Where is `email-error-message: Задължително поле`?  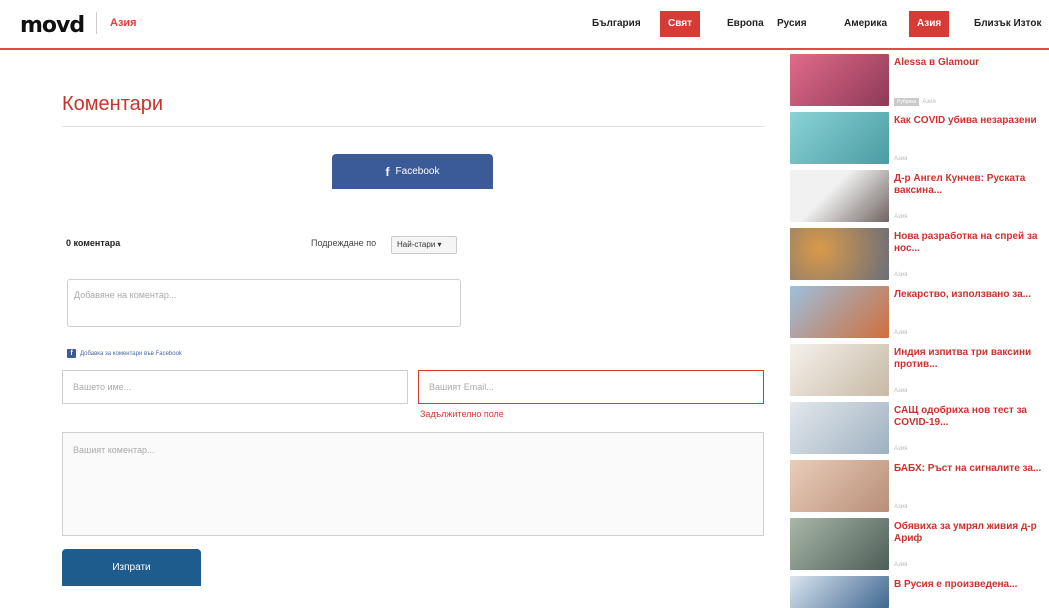
email-error-message: Задължително поле is located at coordinates (462, 414).